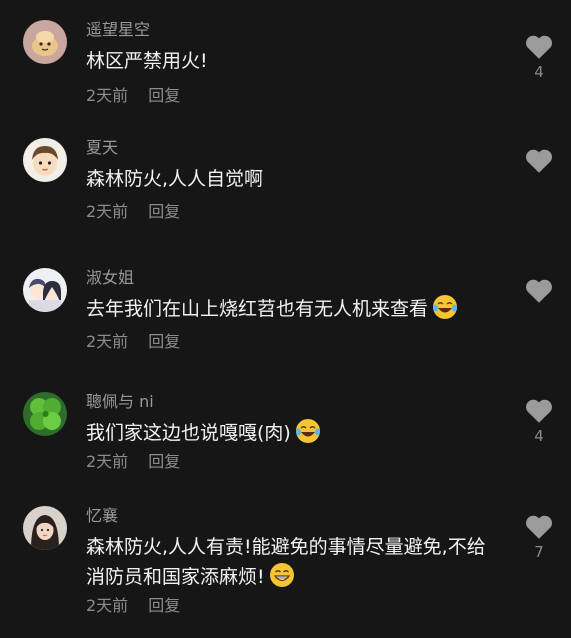  I want to click on comment-text: 去年我们在山上烧红苕也有无人机来查看, so click(291, 309).